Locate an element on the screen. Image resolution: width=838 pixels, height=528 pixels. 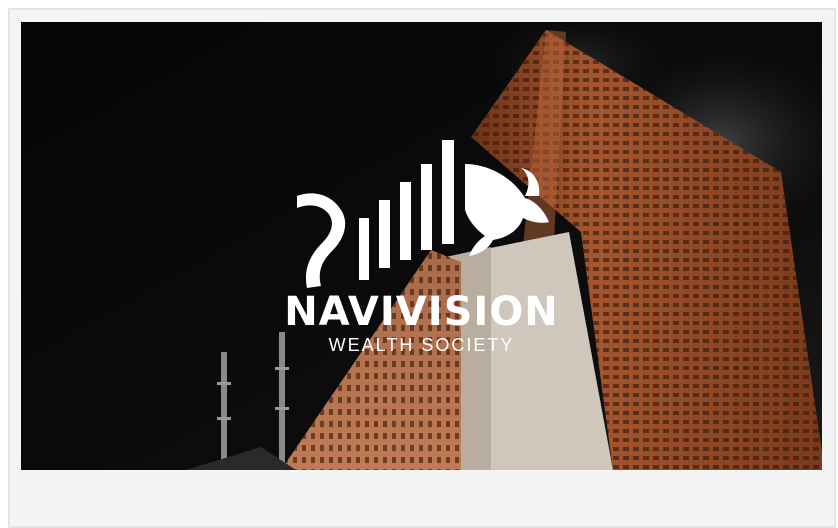
bull-with-bar-chart-icon is located at coordinates (423, 214).